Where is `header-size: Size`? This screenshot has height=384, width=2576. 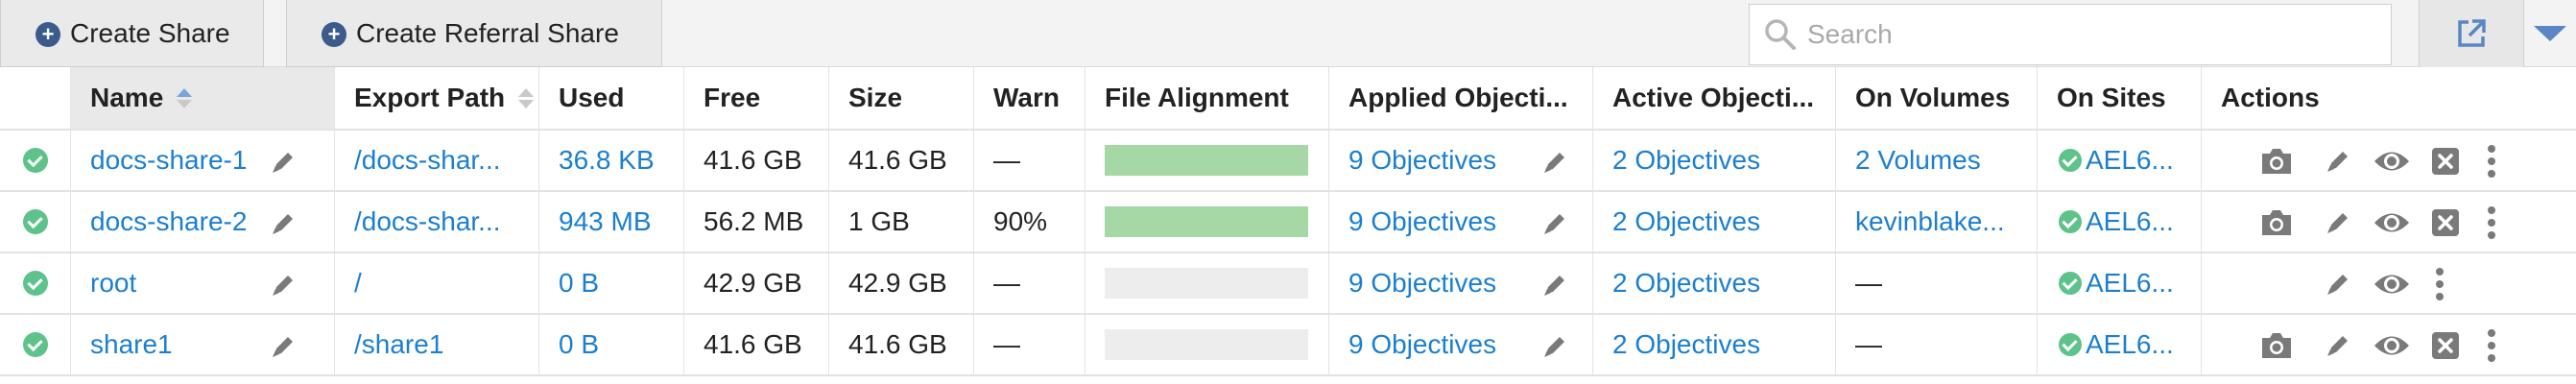 header-size: Size is located at coordinates (901, 98).